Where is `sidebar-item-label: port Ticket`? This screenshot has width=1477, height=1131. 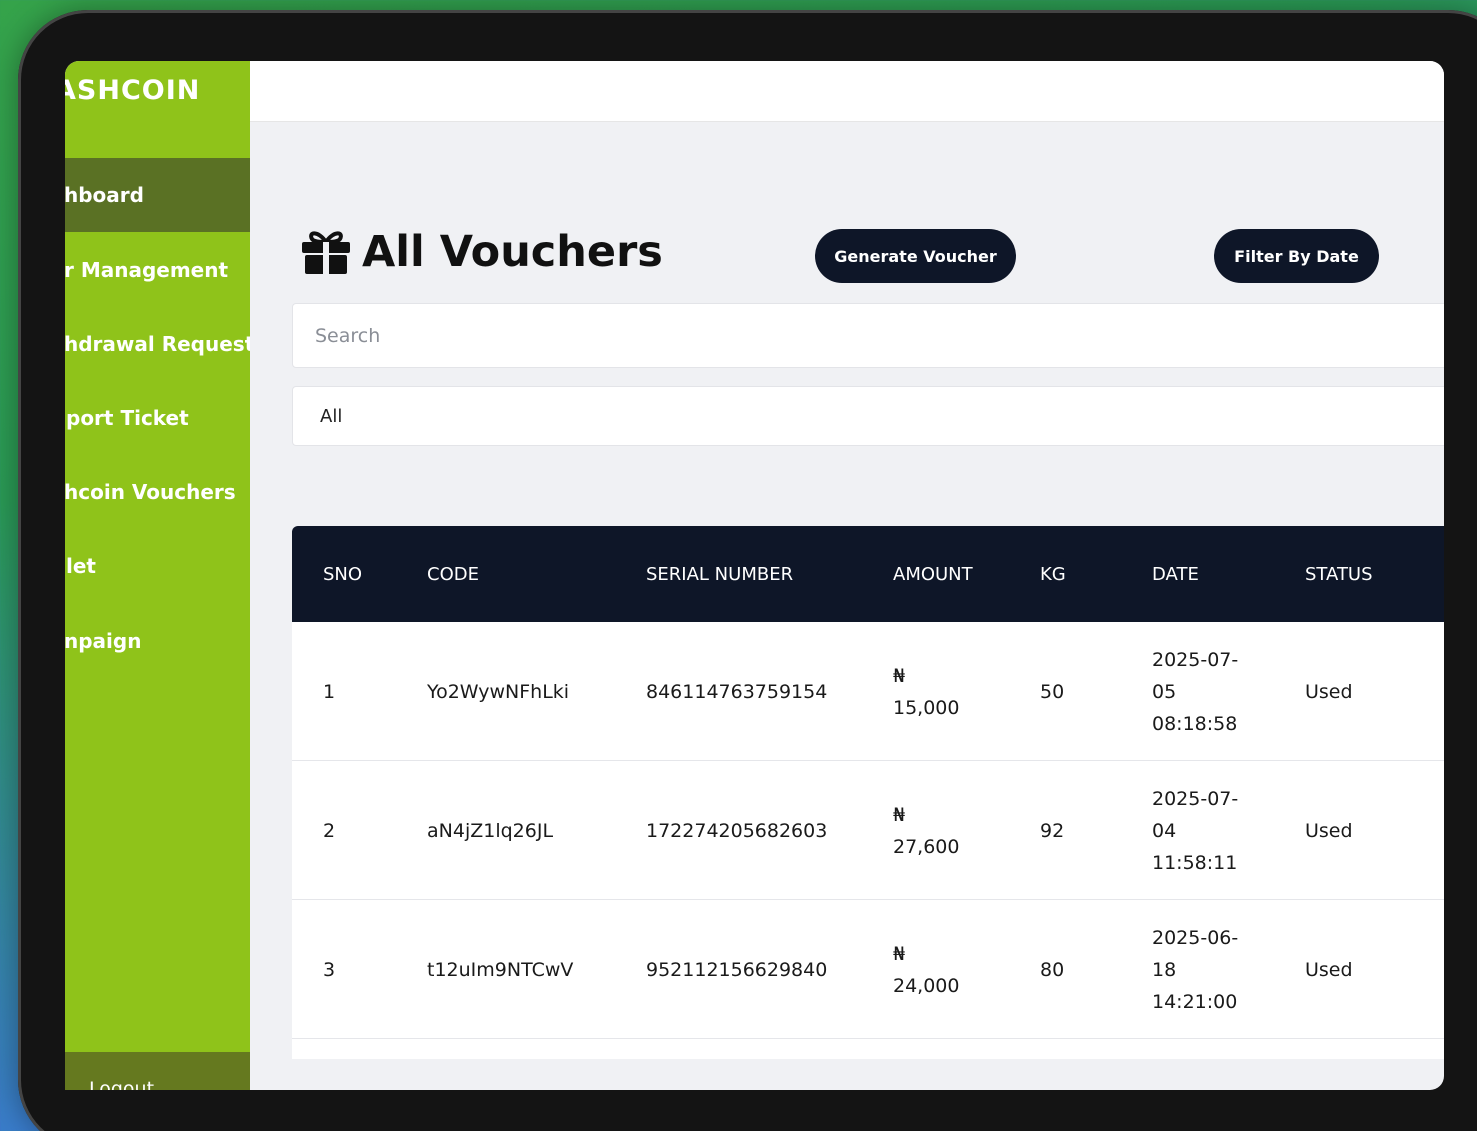
sidebar-item-label: port Ticket is located at coordinates (127, 418).